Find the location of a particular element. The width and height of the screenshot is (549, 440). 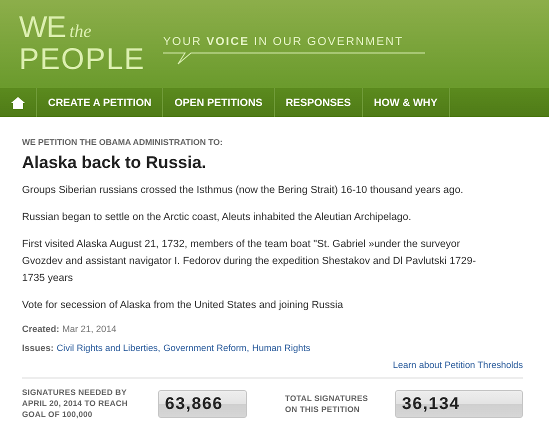

thresholds-link: Learn about Petition Thresholds is located at coordinates (457, 365).